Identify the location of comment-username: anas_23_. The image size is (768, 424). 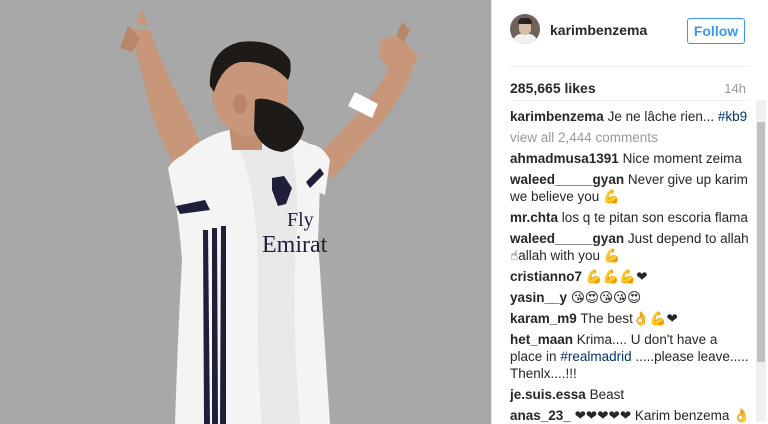
(540, 415).